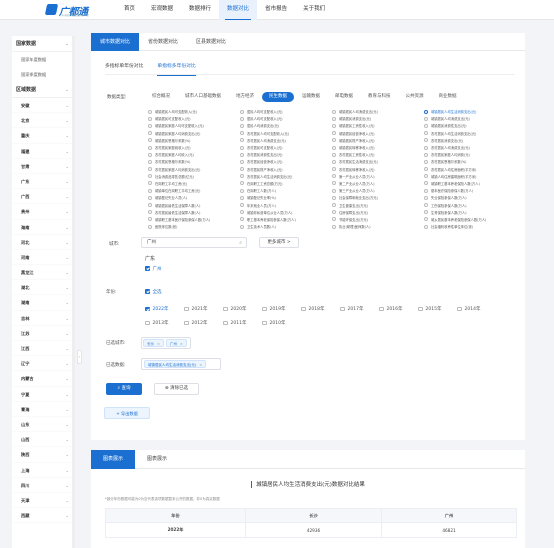 This screenshot has width=554, height=548. I want to click on sidebar-item-region: 黑龙江 ⌄, so click(43, 273).